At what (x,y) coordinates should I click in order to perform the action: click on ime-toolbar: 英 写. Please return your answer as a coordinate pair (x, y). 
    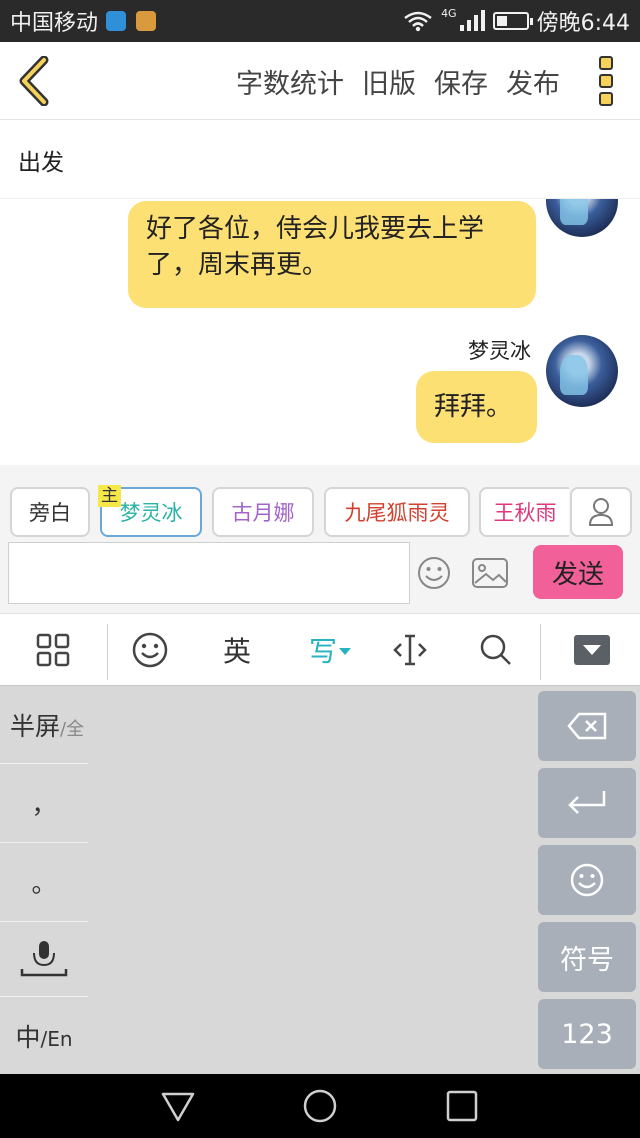
    Looking at the image, I should click on (320, 649).